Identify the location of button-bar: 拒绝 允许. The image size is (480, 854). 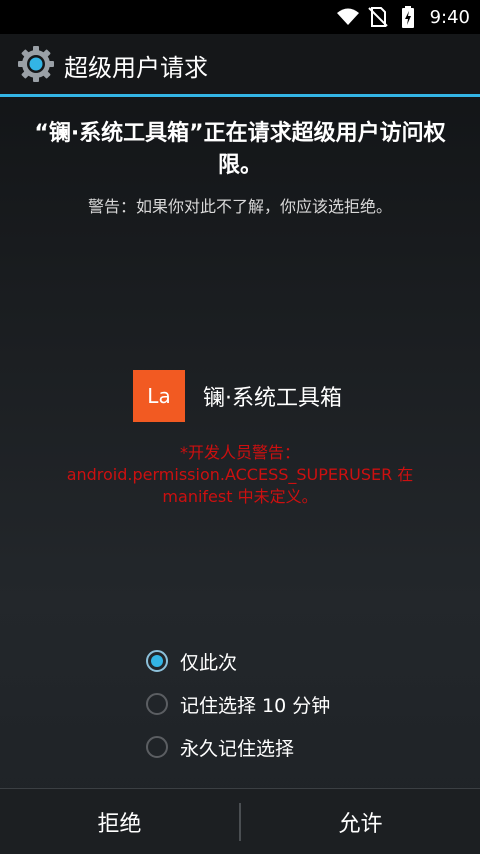
(240, 821).